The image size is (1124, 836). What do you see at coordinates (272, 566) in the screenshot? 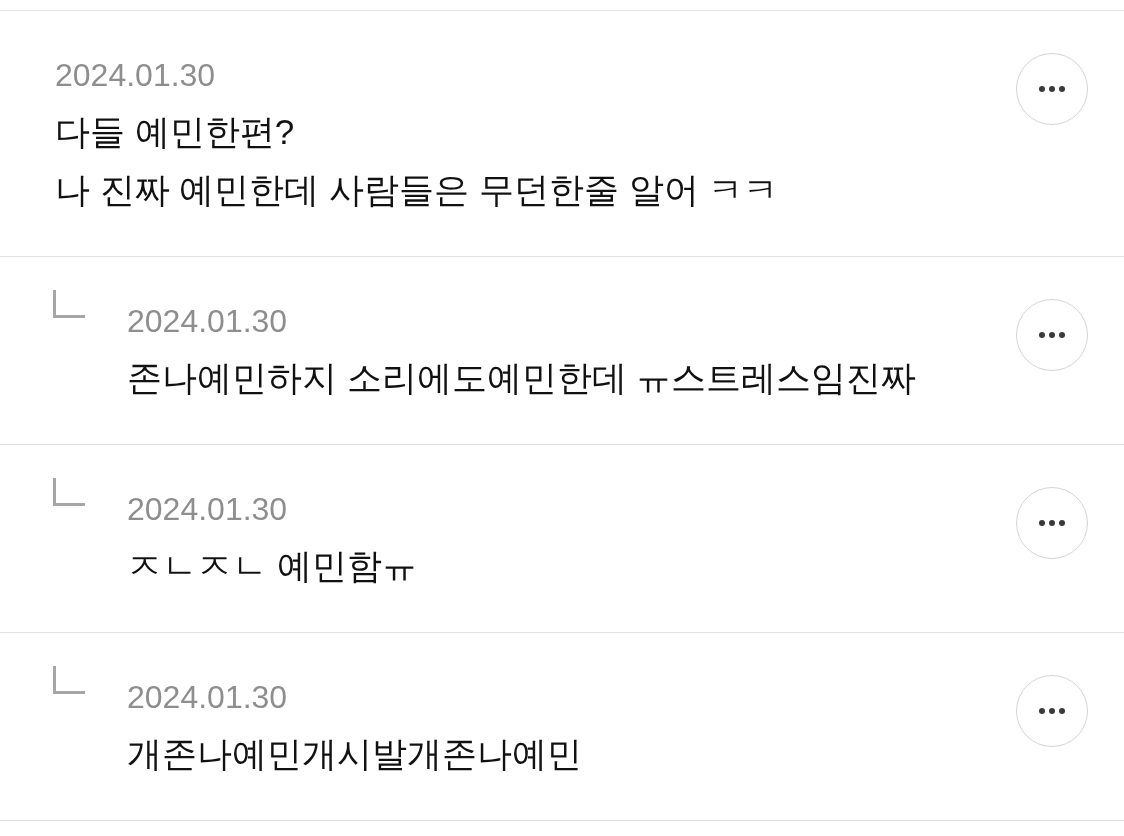
I see `comment-text: ㅈㄴㅈㄴ 예민함ㅠ` at bounding box center [272, 566].